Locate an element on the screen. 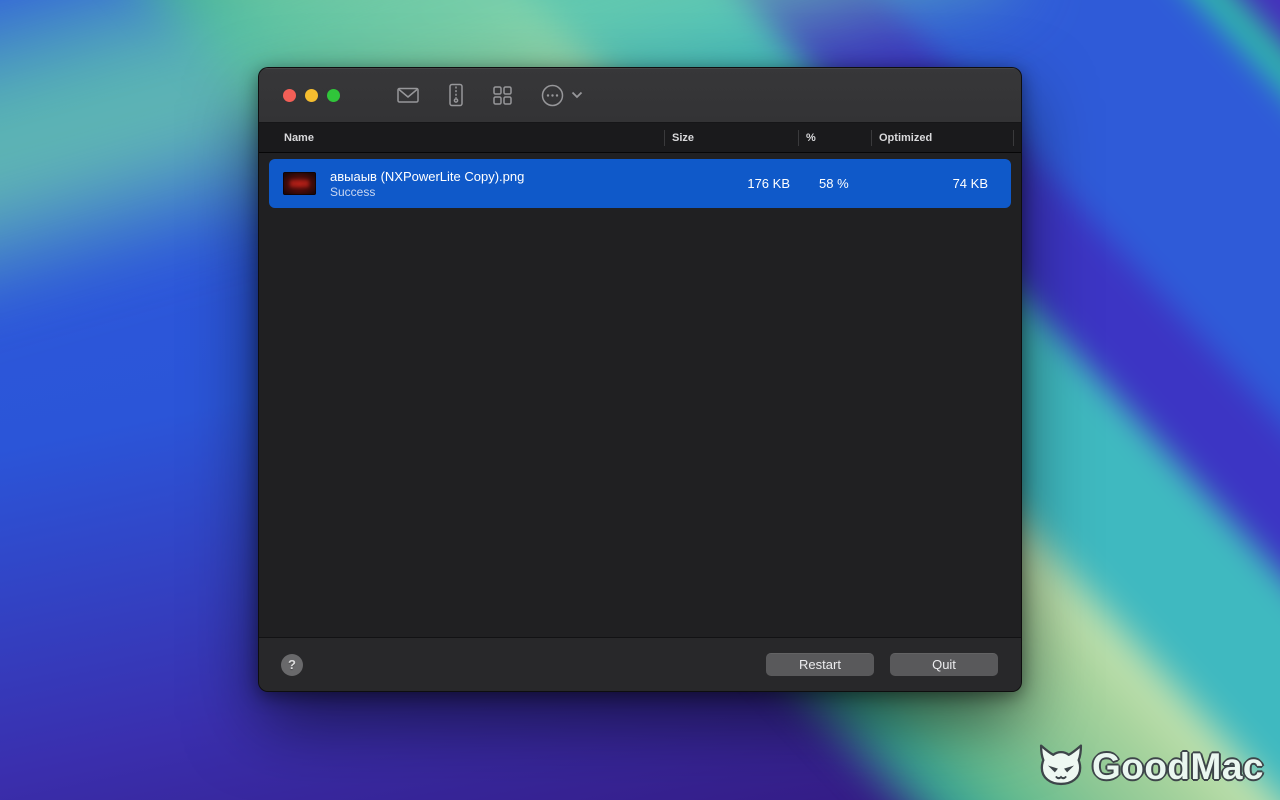  close-button is located at coordinates (289, 95).